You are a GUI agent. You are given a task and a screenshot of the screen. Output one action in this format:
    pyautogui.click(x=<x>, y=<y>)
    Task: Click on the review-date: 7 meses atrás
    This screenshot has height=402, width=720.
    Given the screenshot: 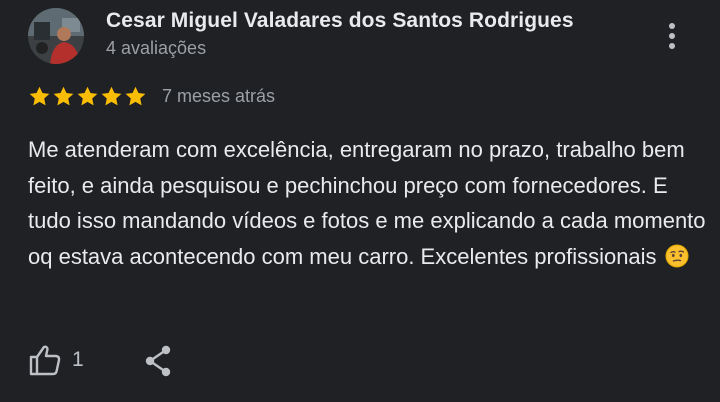 What is the action you would take?
    pyautogui.click(x=219, y=96)
    